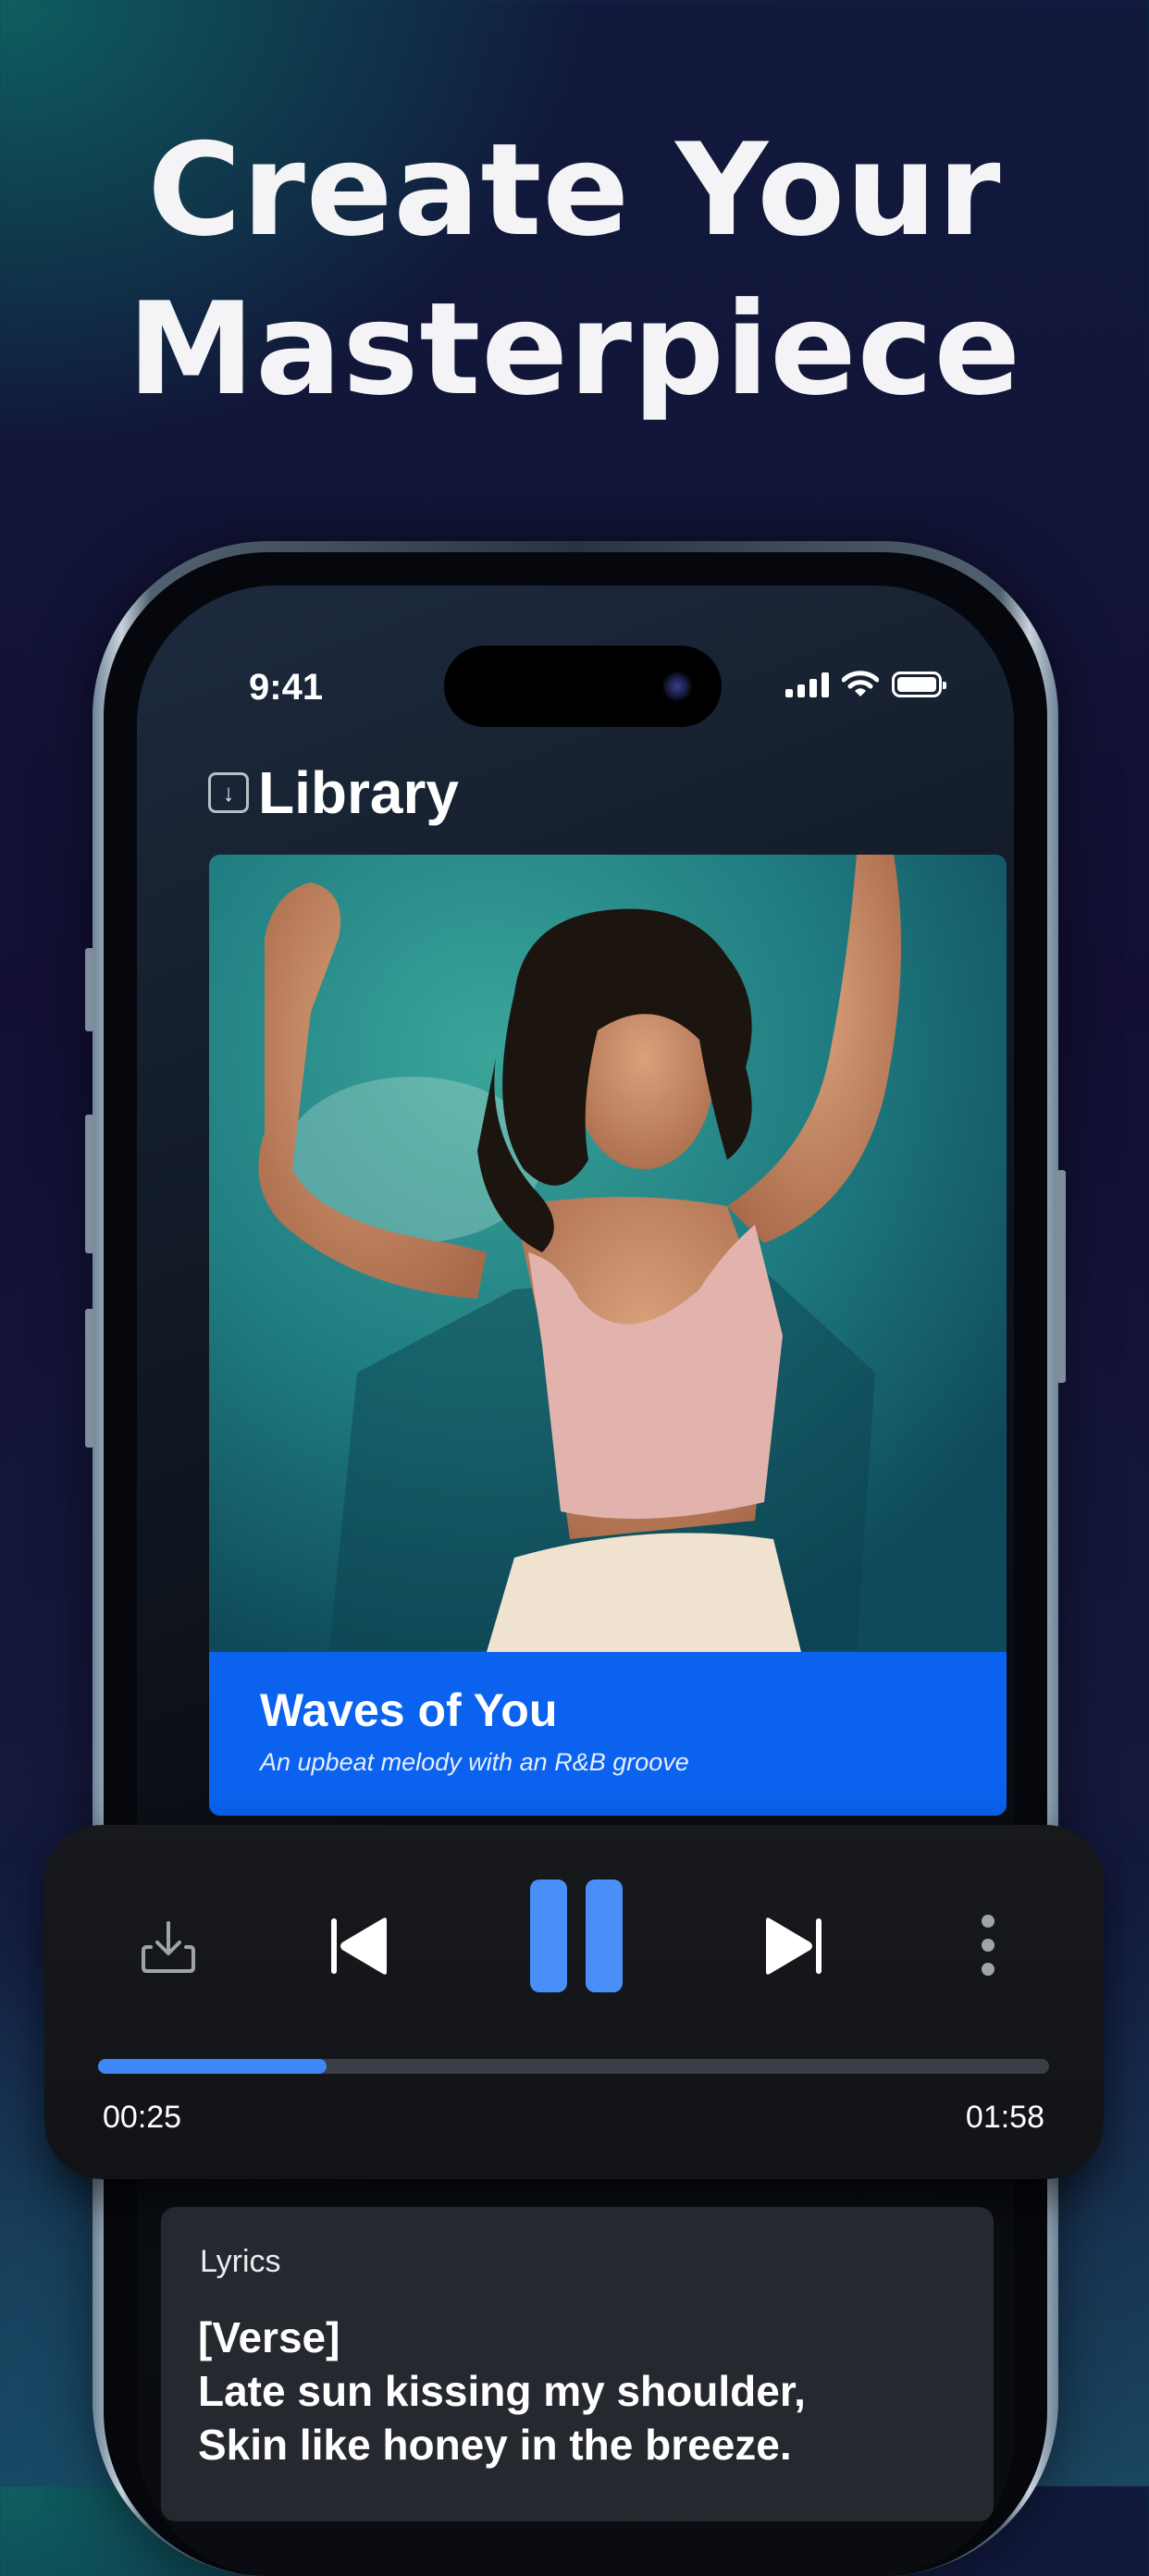 The height and width of the screenshot is (2576, 1149). I want to click on download-icon: ↓, so click(229, 792).